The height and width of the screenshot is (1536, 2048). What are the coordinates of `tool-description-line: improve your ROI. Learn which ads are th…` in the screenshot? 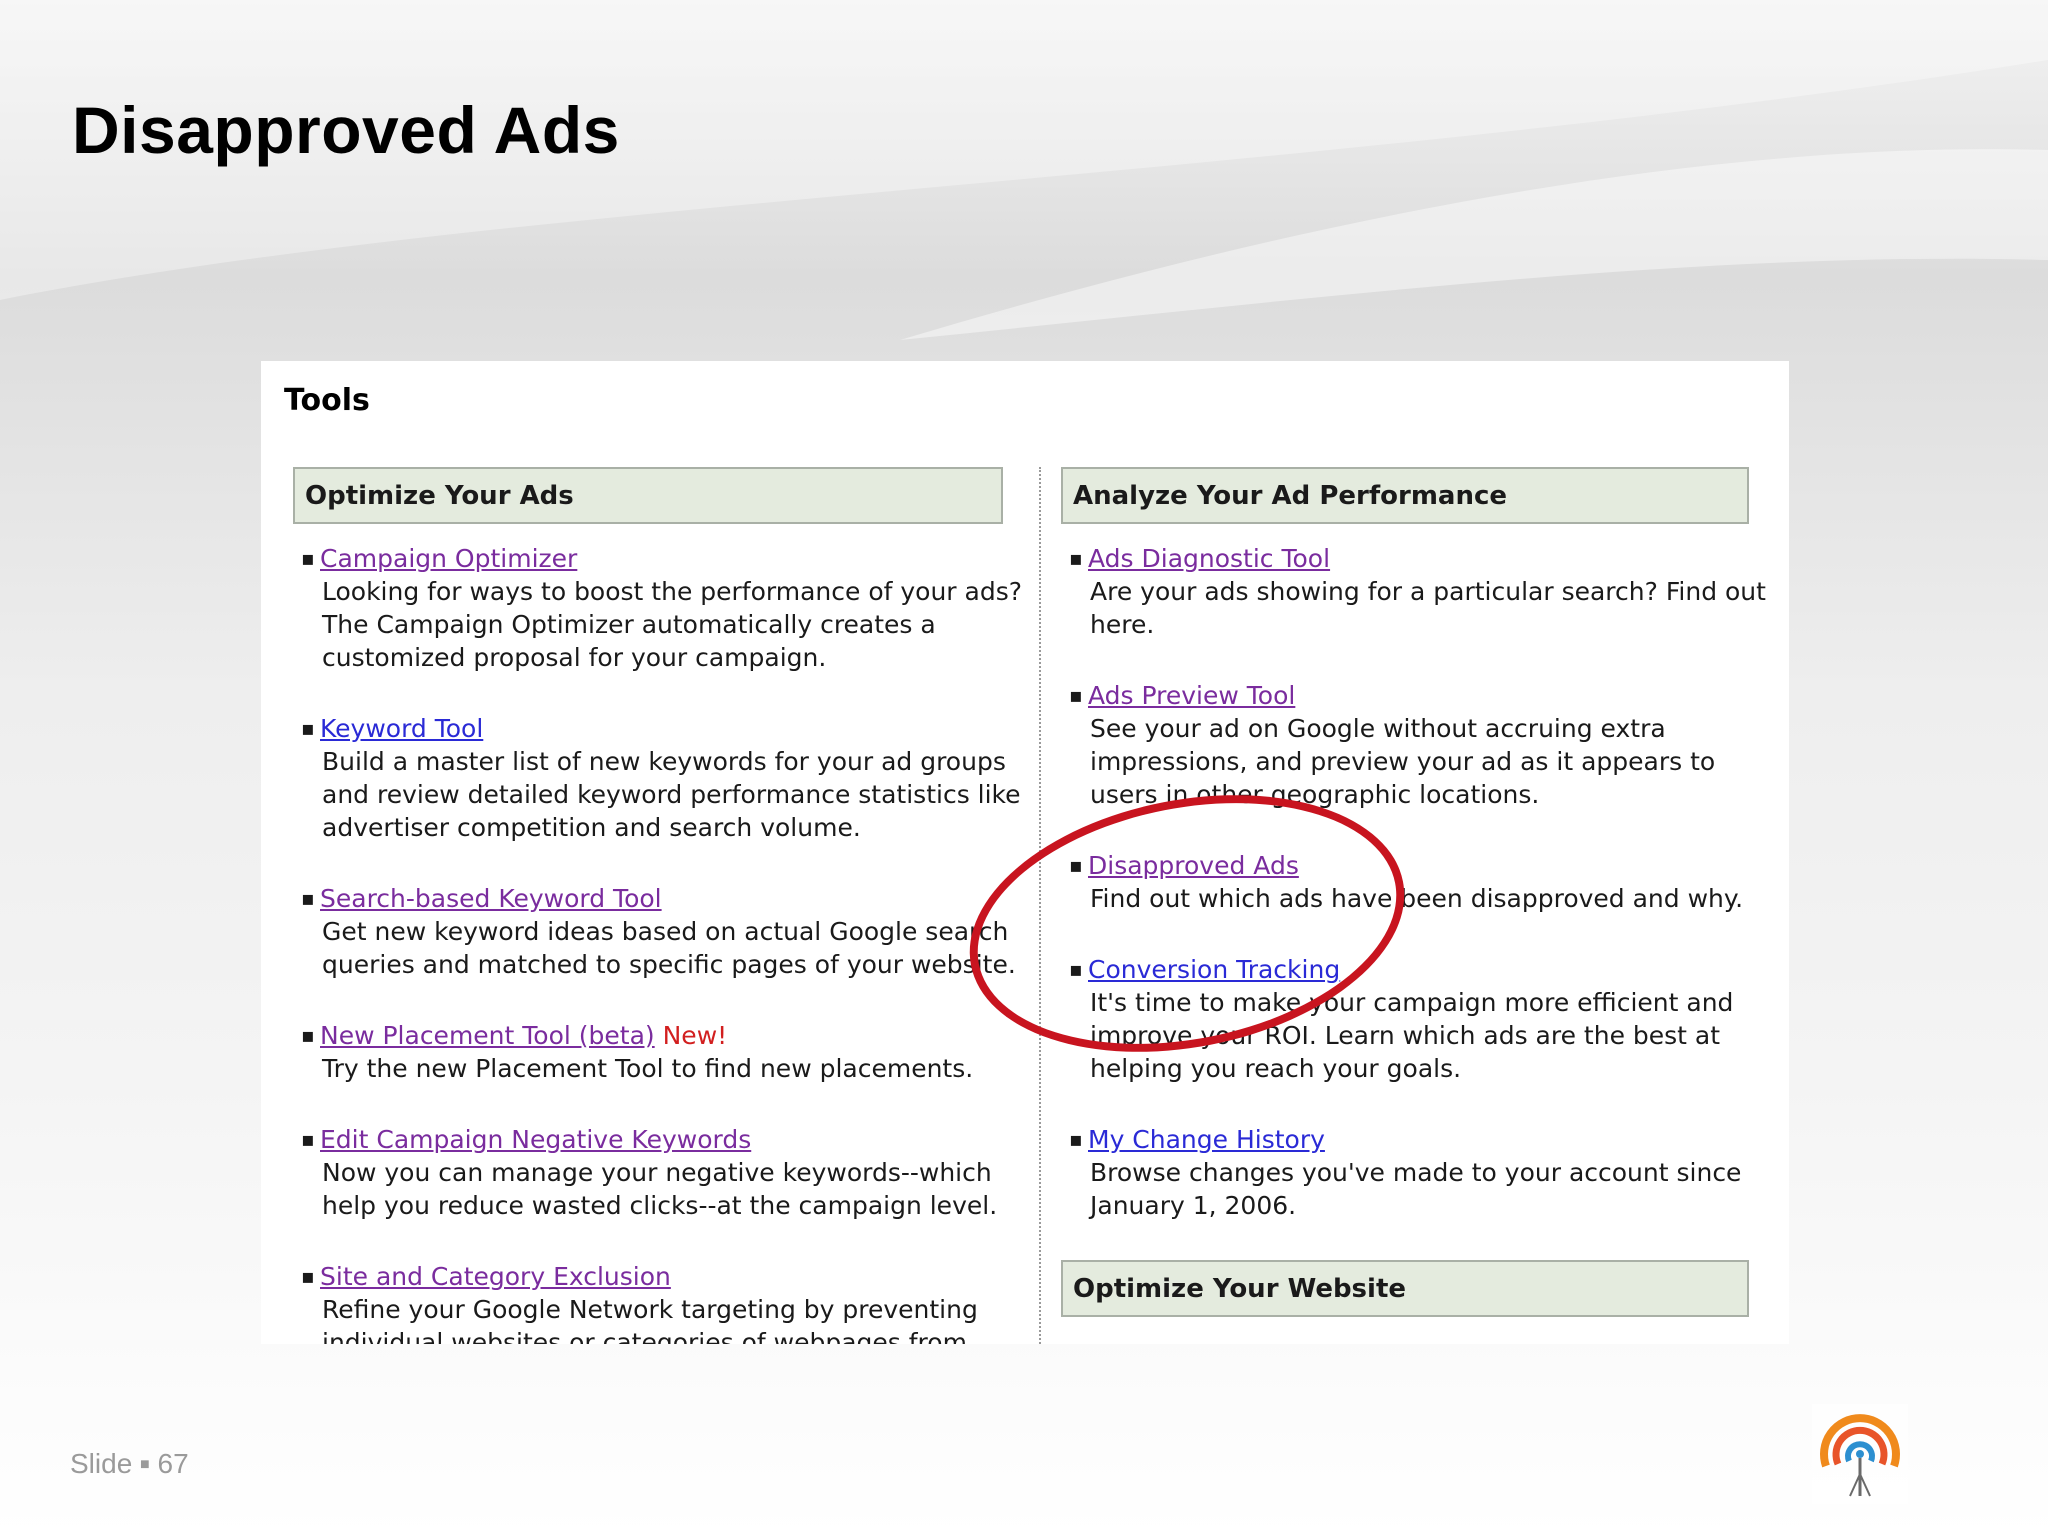 It's located at (1405, 1035).